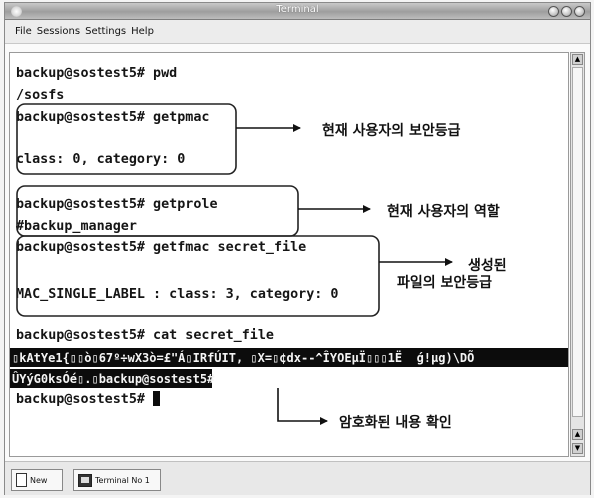  What do you see at coordinates (579, 11) in the screenshot?
I see `close-icon` at bounding box center [579, 11].